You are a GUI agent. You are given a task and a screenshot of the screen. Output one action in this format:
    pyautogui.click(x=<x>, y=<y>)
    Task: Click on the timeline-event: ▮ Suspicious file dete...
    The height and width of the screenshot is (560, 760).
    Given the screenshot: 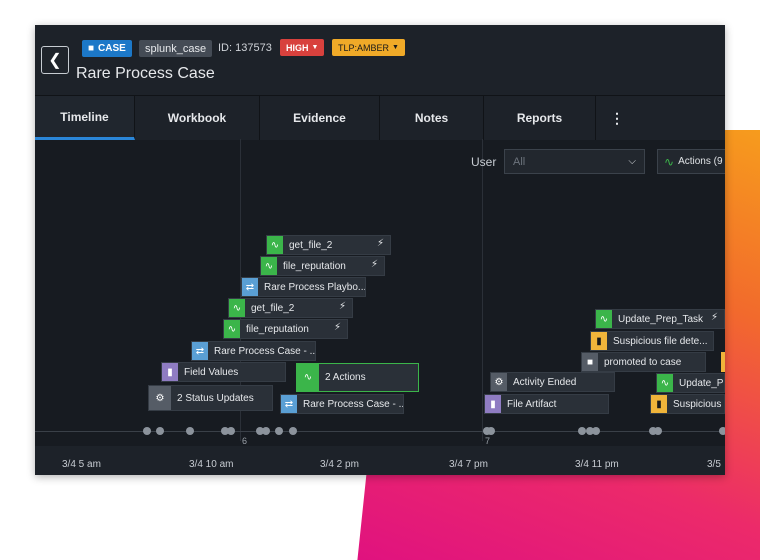 What is the action you would take?
    pyautogui.click(x=652, y=341)
    